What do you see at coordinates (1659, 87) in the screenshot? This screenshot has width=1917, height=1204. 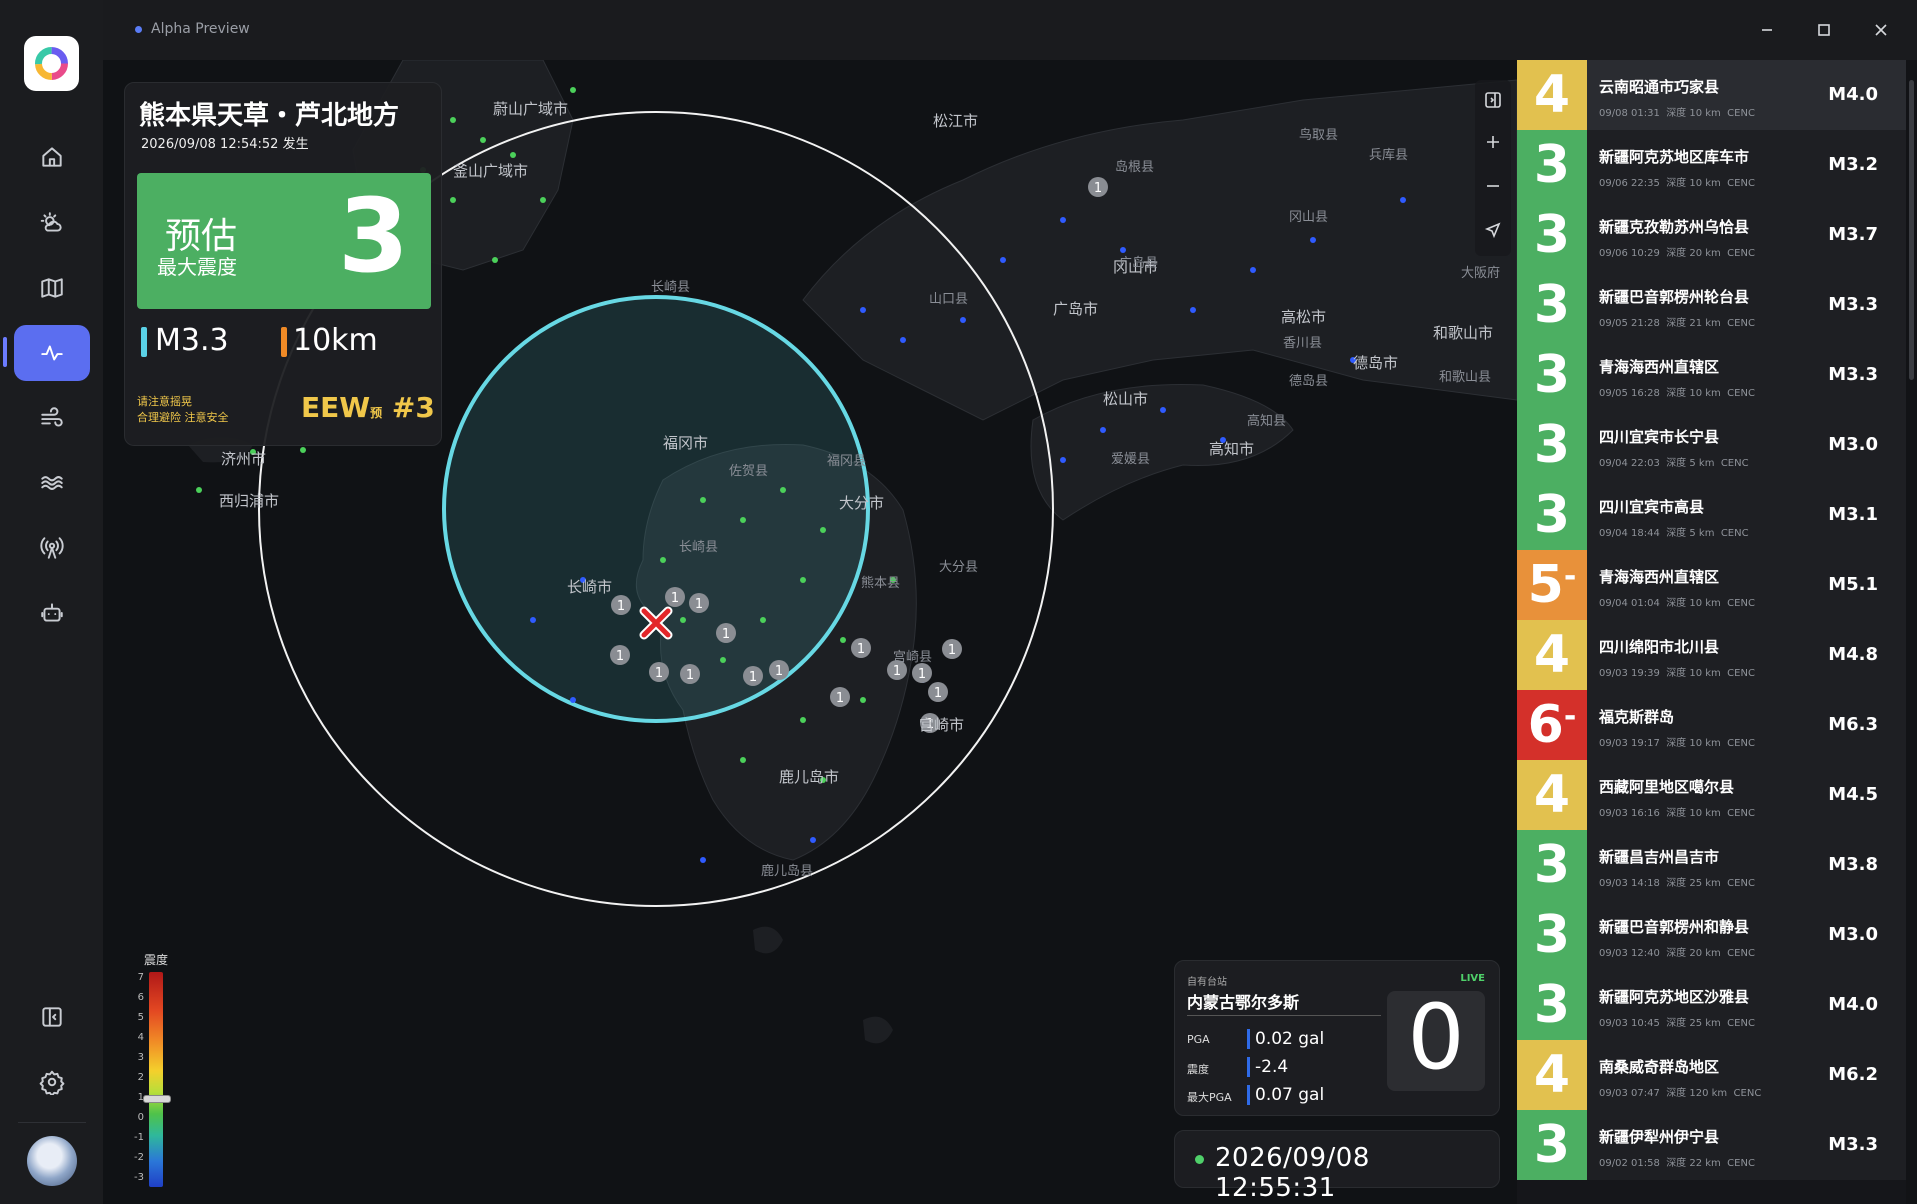 I see `quake-location: 云南昭通市巧家县` at bounding box center [1659, 87].